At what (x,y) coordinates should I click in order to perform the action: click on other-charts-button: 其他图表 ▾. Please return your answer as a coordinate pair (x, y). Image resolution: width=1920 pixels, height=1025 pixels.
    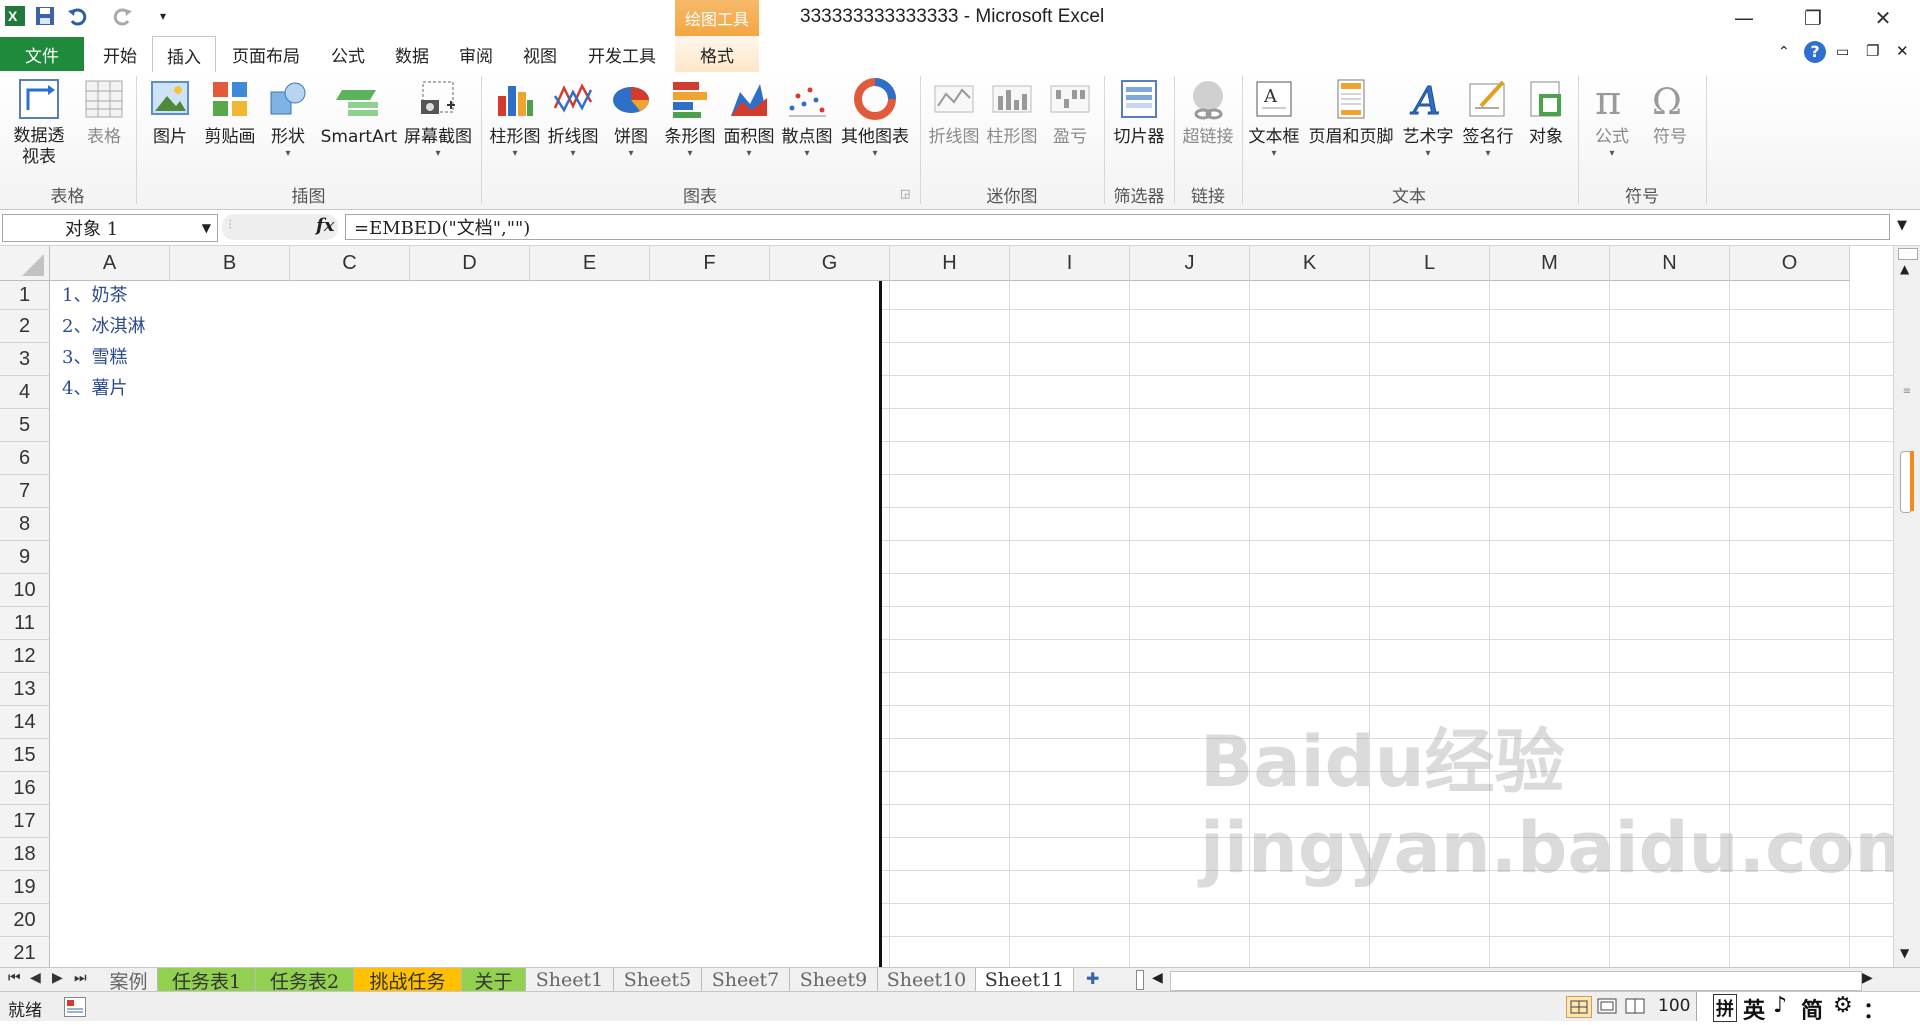
    Looking at the image, I should click on (875, 118).